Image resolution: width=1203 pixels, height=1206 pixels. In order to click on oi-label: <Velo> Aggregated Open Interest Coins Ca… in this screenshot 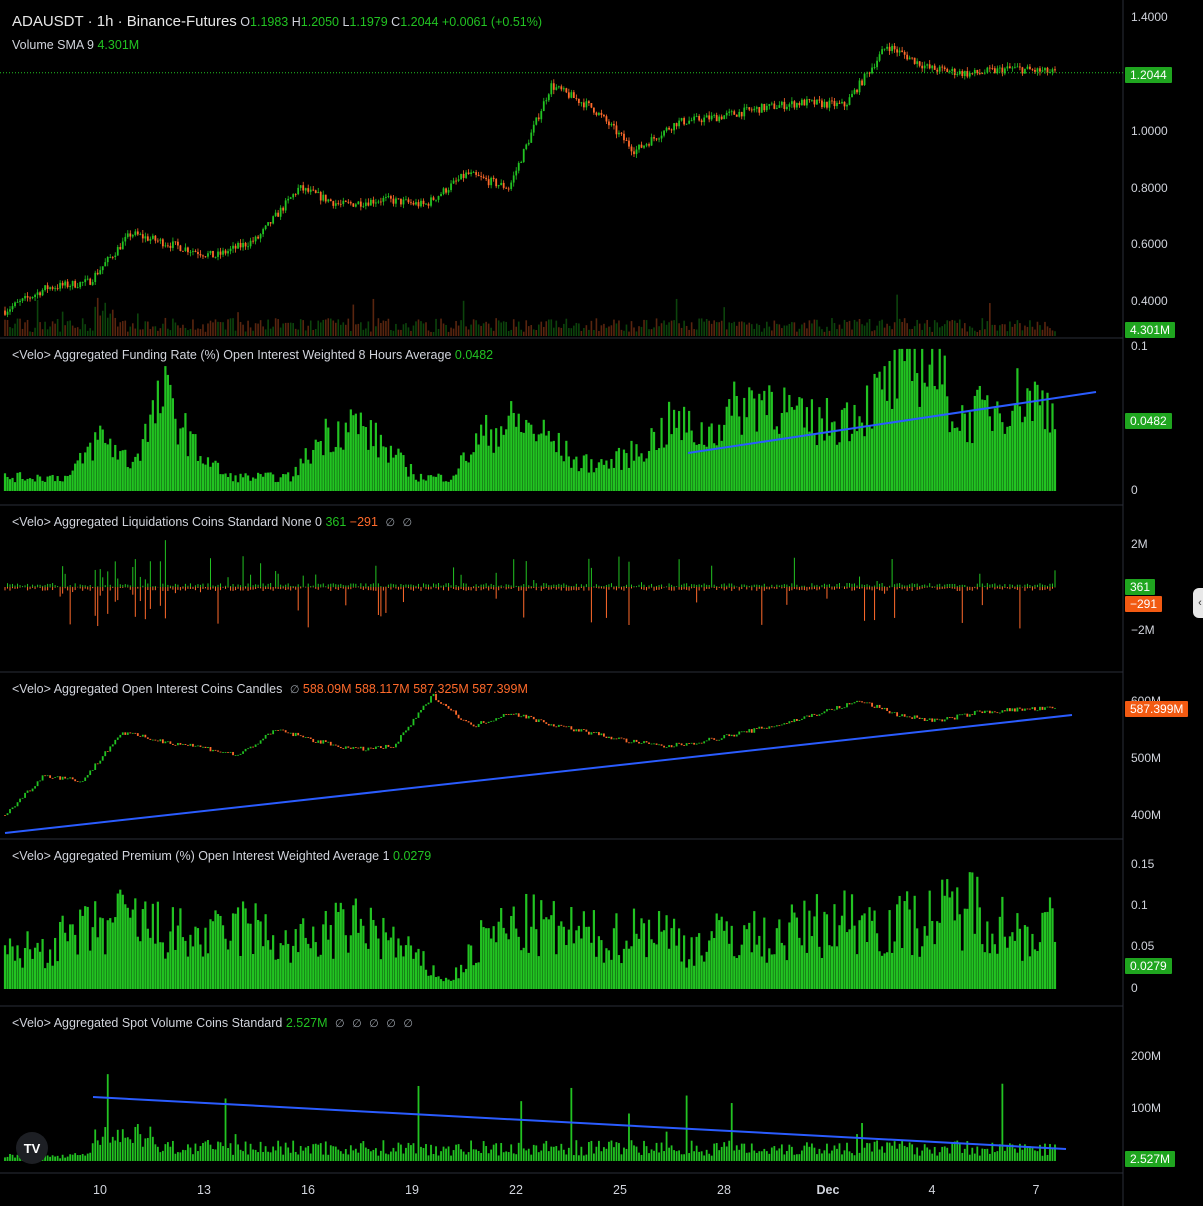, I will do `click(147, 689)`.